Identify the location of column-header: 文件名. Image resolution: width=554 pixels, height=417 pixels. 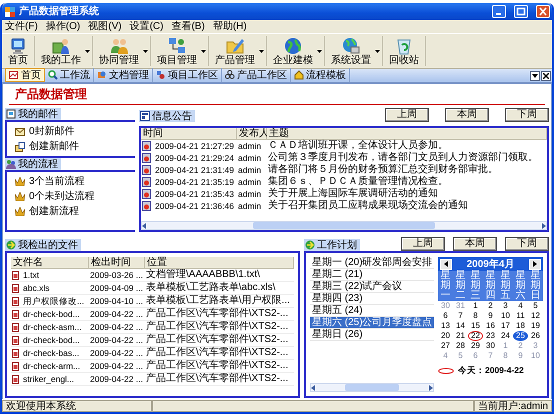
(50, 263).